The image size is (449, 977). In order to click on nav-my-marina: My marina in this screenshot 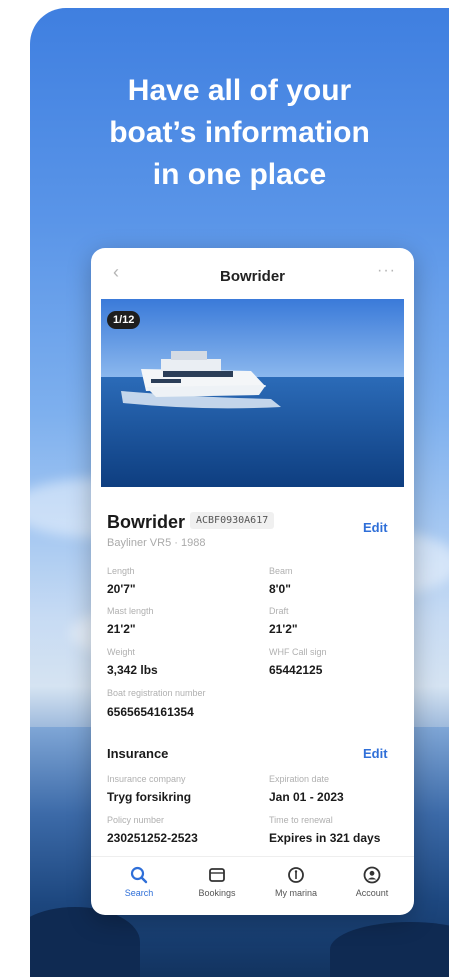, I will do `click(296, 881)`.